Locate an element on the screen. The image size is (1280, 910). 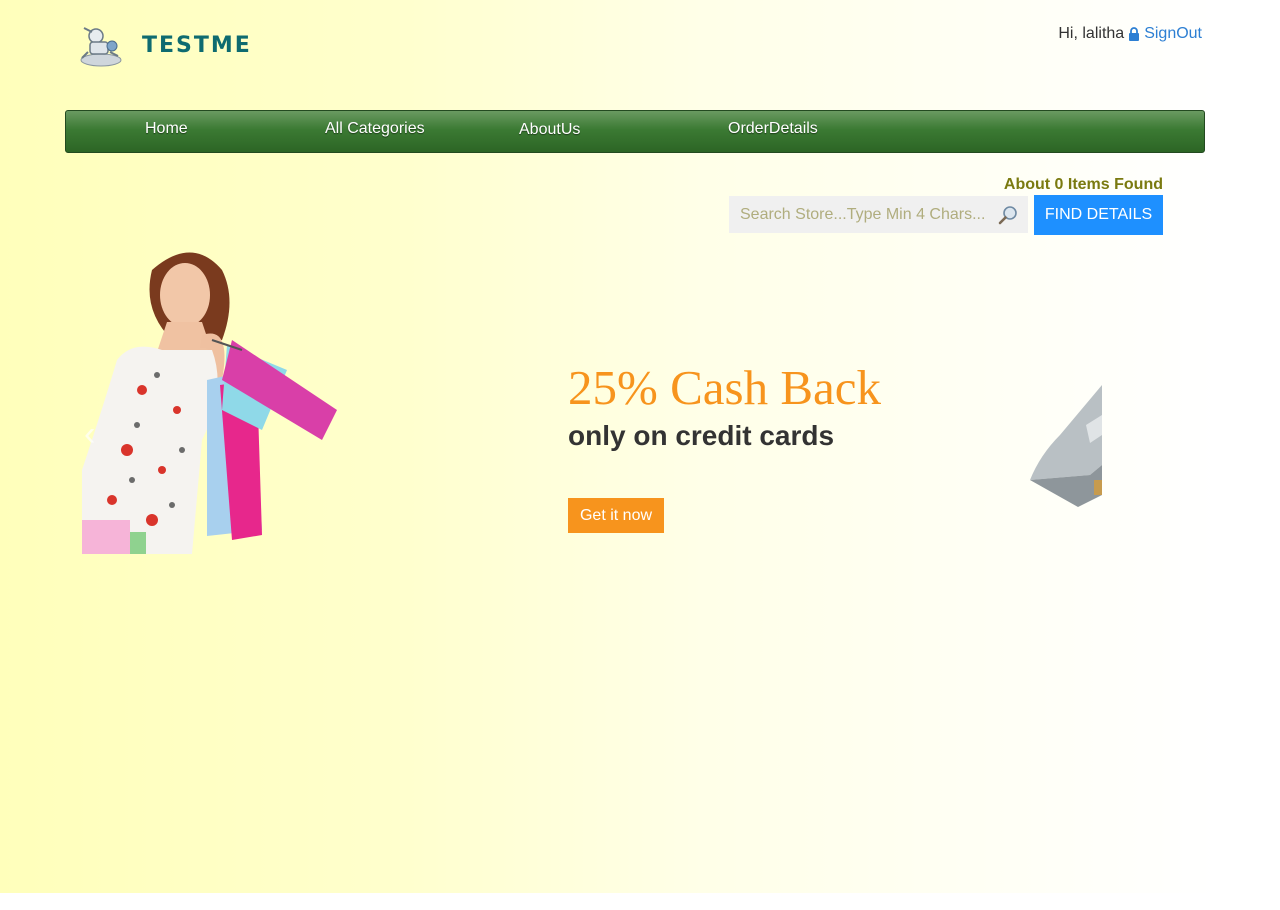
search-box is located at coordinates (878, 214).